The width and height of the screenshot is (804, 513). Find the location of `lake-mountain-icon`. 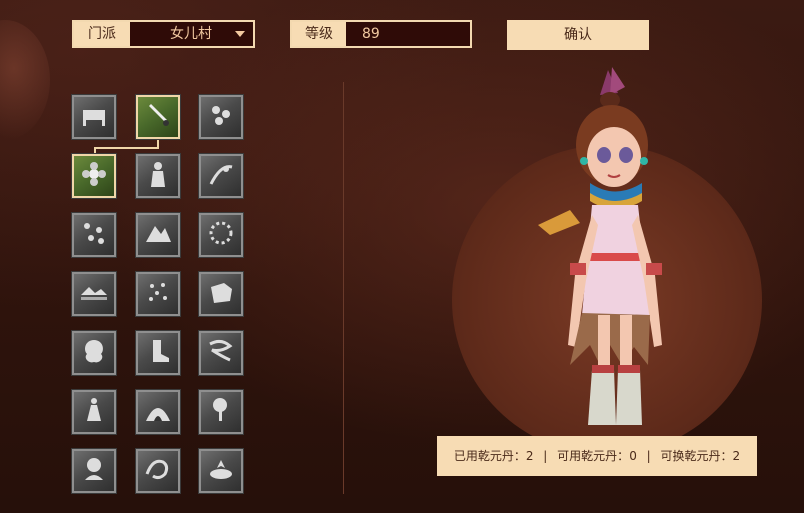

lake-mountain-icon is located at coordinates (94, 294).